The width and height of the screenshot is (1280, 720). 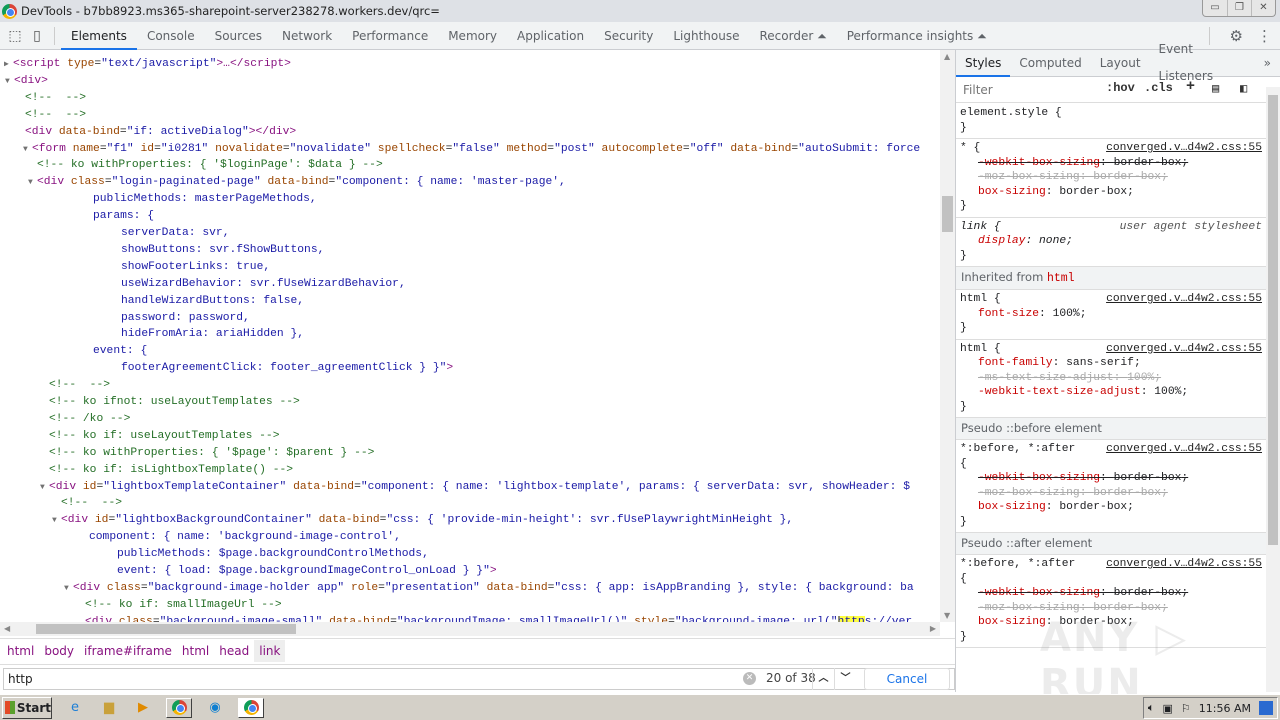 What do you see at coordinates (307, 36) in the screenshot?
I see `tab-network: Network` at bounding box center [307, 36].